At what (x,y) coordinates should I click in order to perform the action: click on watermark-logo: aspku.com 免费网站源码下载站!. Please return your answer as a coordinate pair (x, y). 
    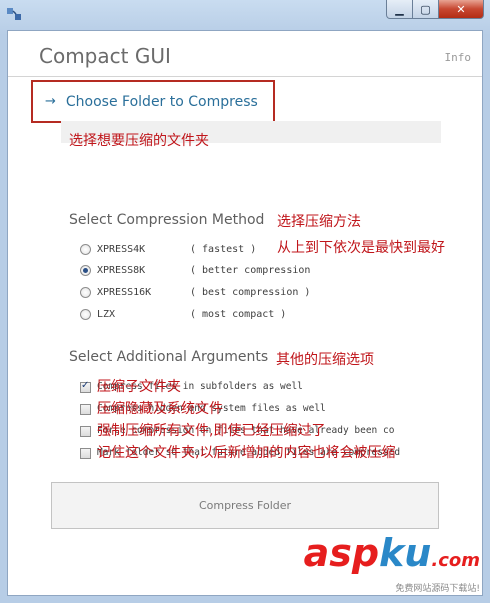
    Looking at the image, I should click on (392, 563).